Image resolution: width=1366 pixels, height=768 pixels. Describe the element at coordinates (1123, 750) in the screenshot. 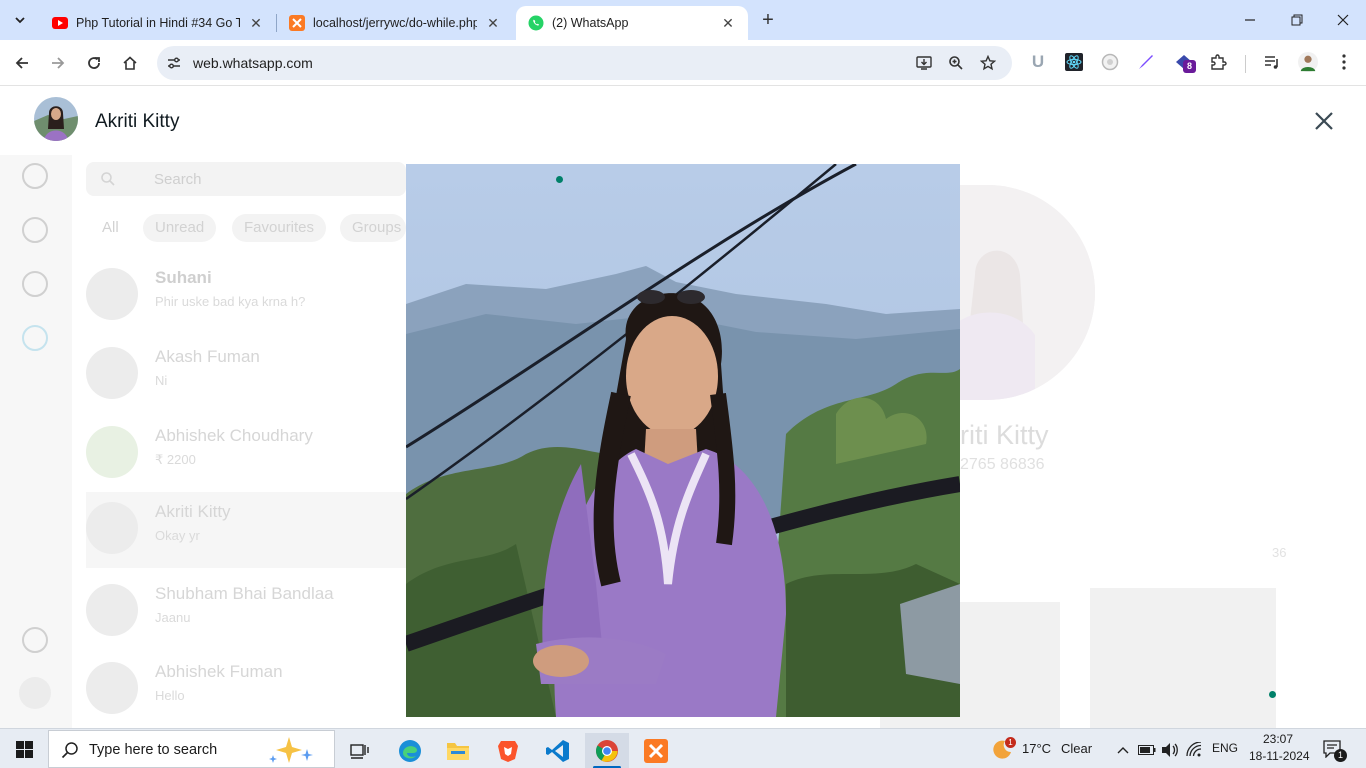

I see `show-hidden-icons-icon` at that location.